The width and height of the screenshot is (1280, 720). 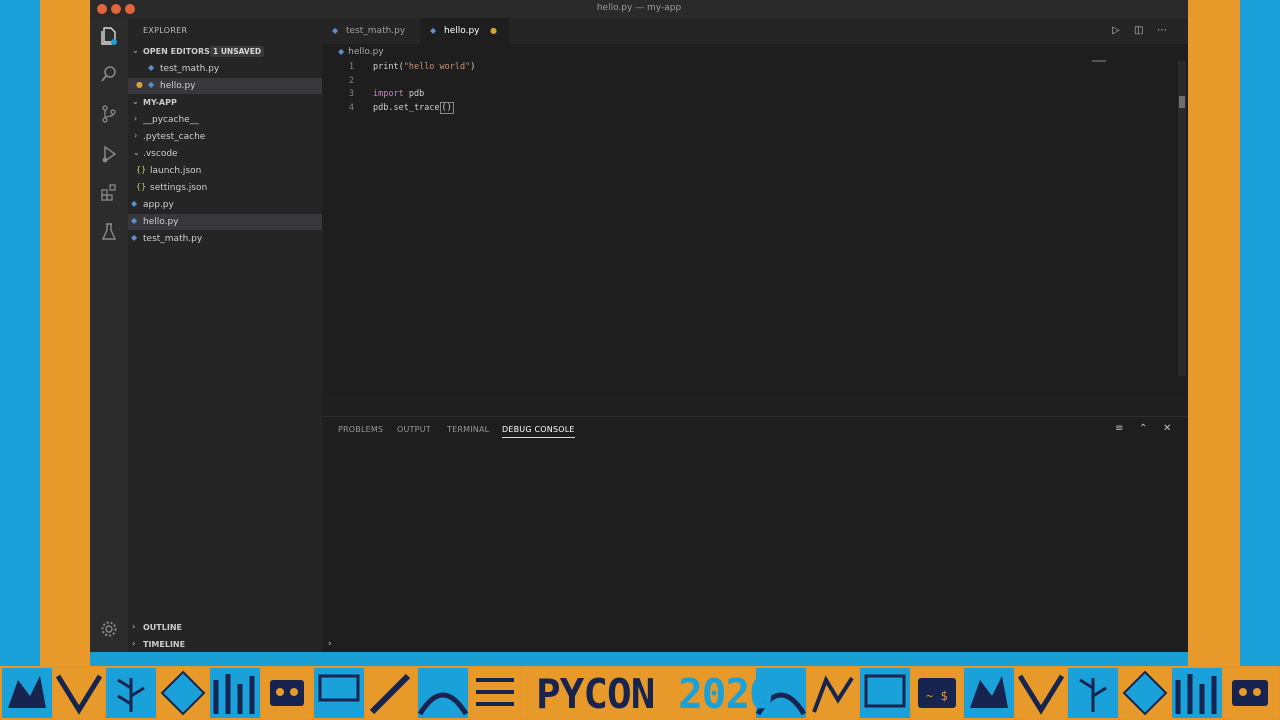 I want to click on extensions-icon, so click(x=109, y=193).